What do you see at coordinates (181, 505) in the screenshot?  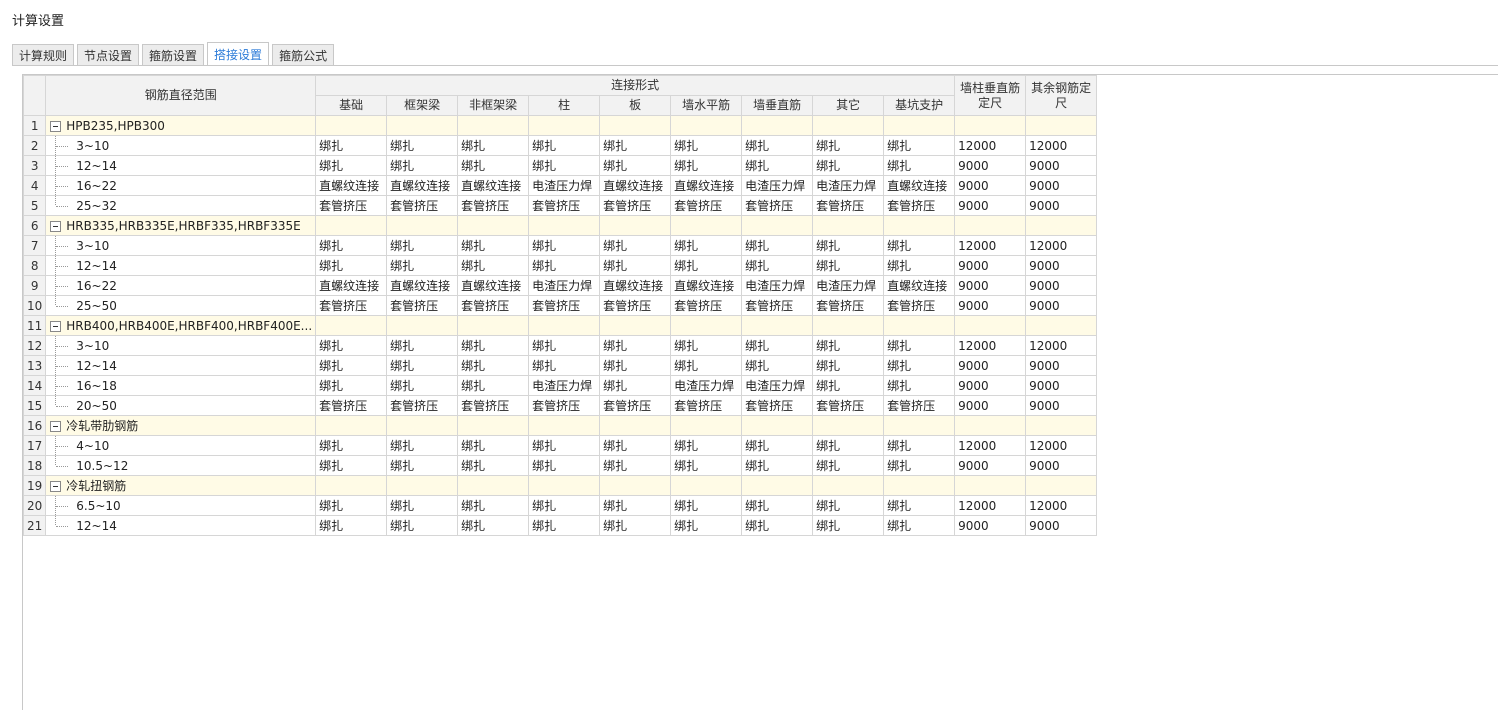 I see `diameter-range-cell: 6.5~10` at bounding box center [181, 505].